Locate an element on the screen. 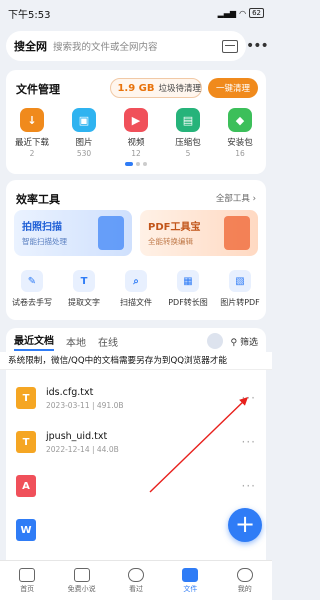  nav-home: 首页 is located at coordinates (27, 580).